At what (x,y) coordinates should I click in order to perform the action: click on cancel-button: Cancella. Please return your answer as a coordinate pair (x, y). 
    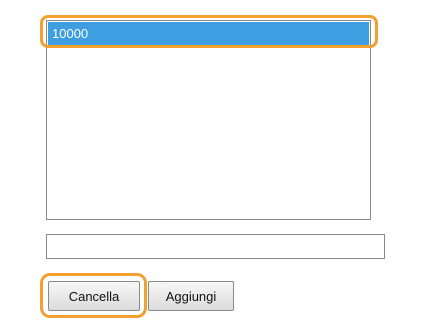
    Looking at the image, I should click on (94, 296).